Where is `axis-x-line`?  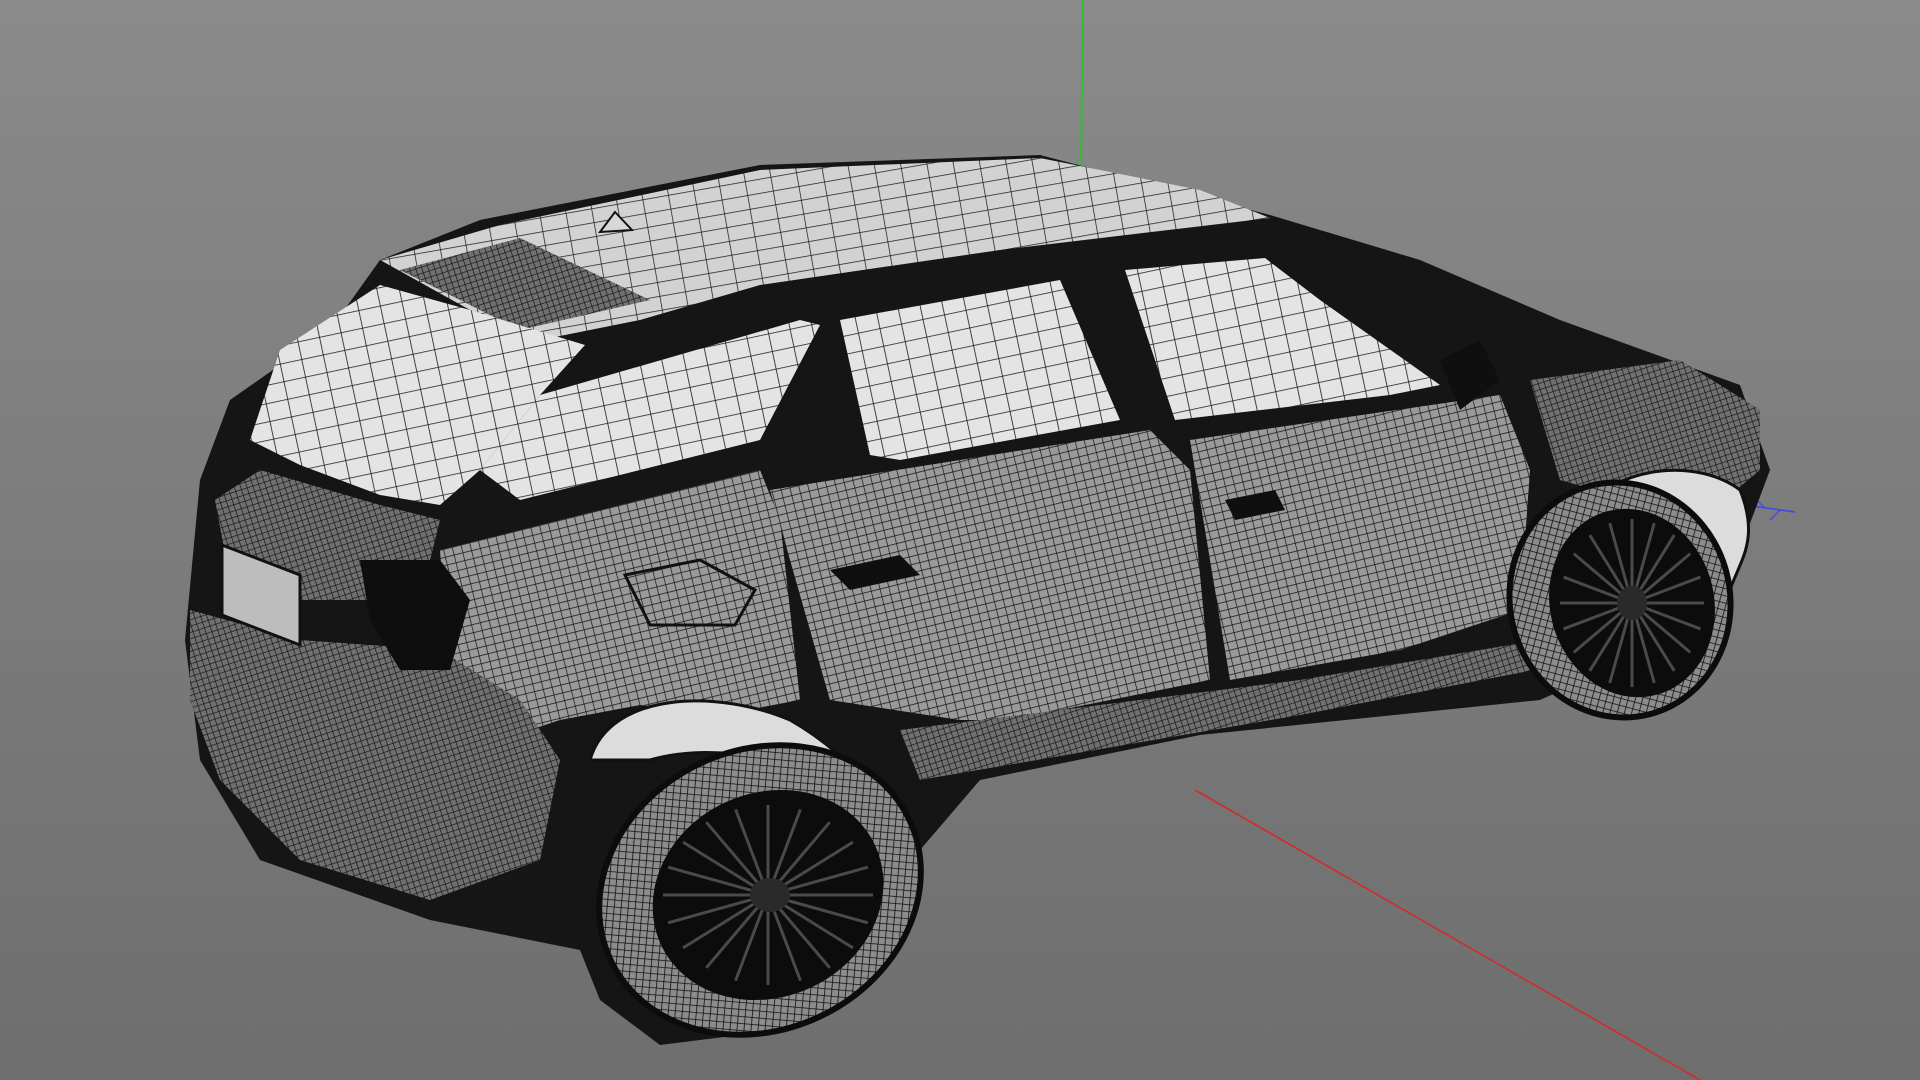
axis-x-line is located at coordinates (1447, 934).